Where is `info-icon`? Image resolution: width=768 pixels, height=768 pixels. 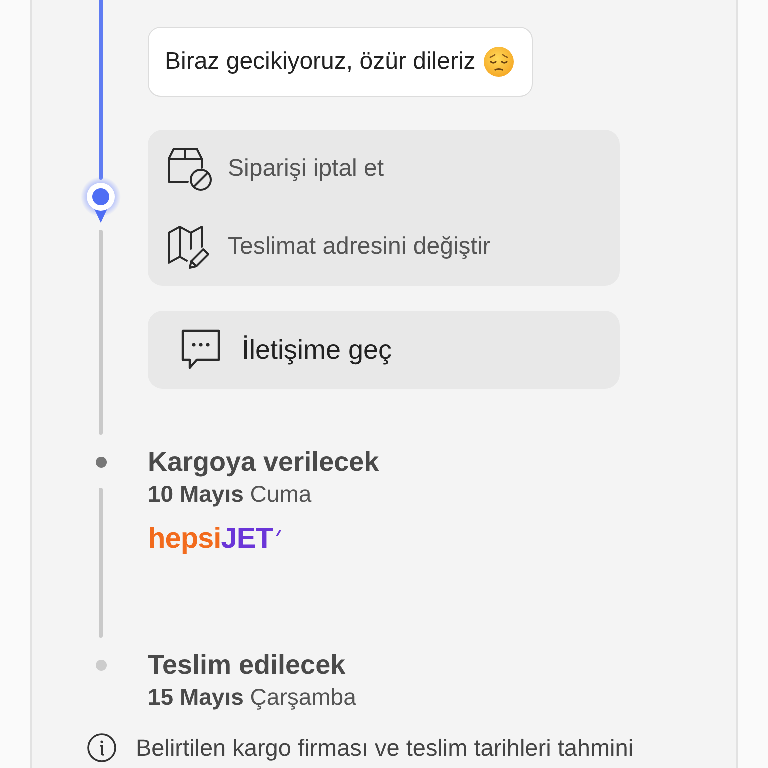
info-icon is located at coordinates (102, 748).